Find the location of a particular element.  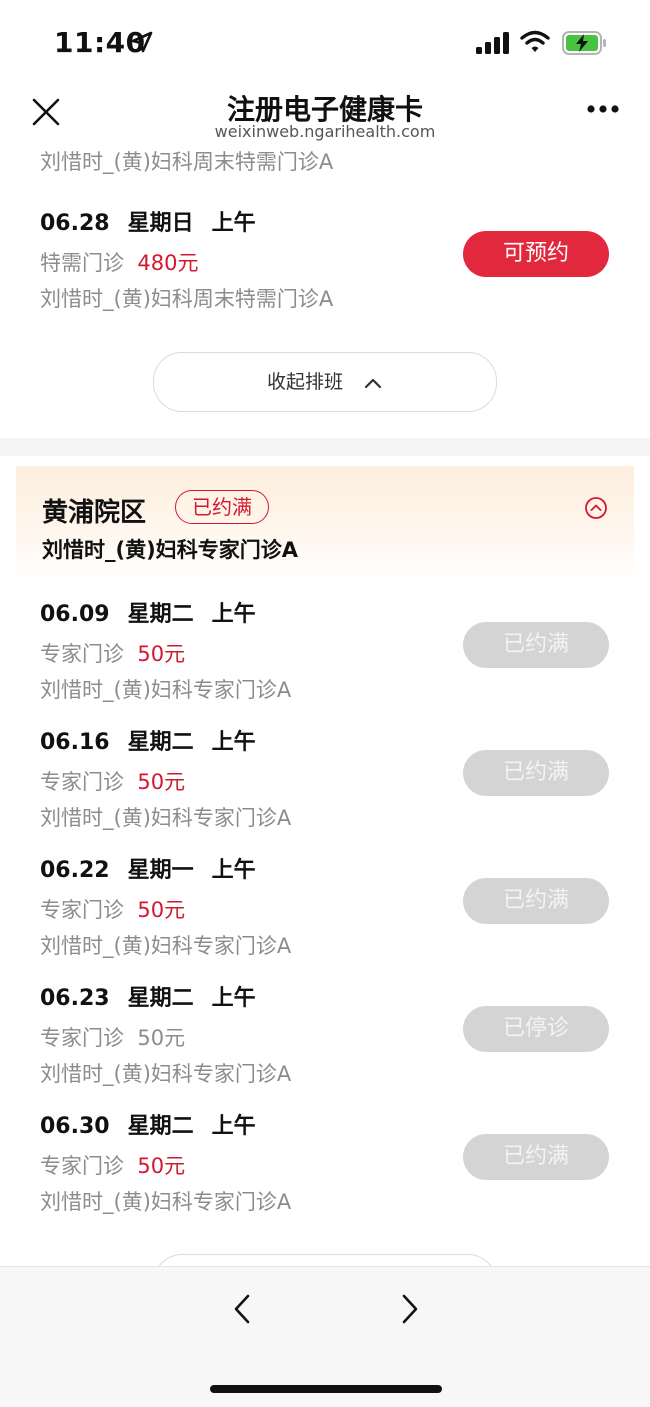

slot-date-line: 06.30 星期二 上午 is located at coordinates (165, 1124).